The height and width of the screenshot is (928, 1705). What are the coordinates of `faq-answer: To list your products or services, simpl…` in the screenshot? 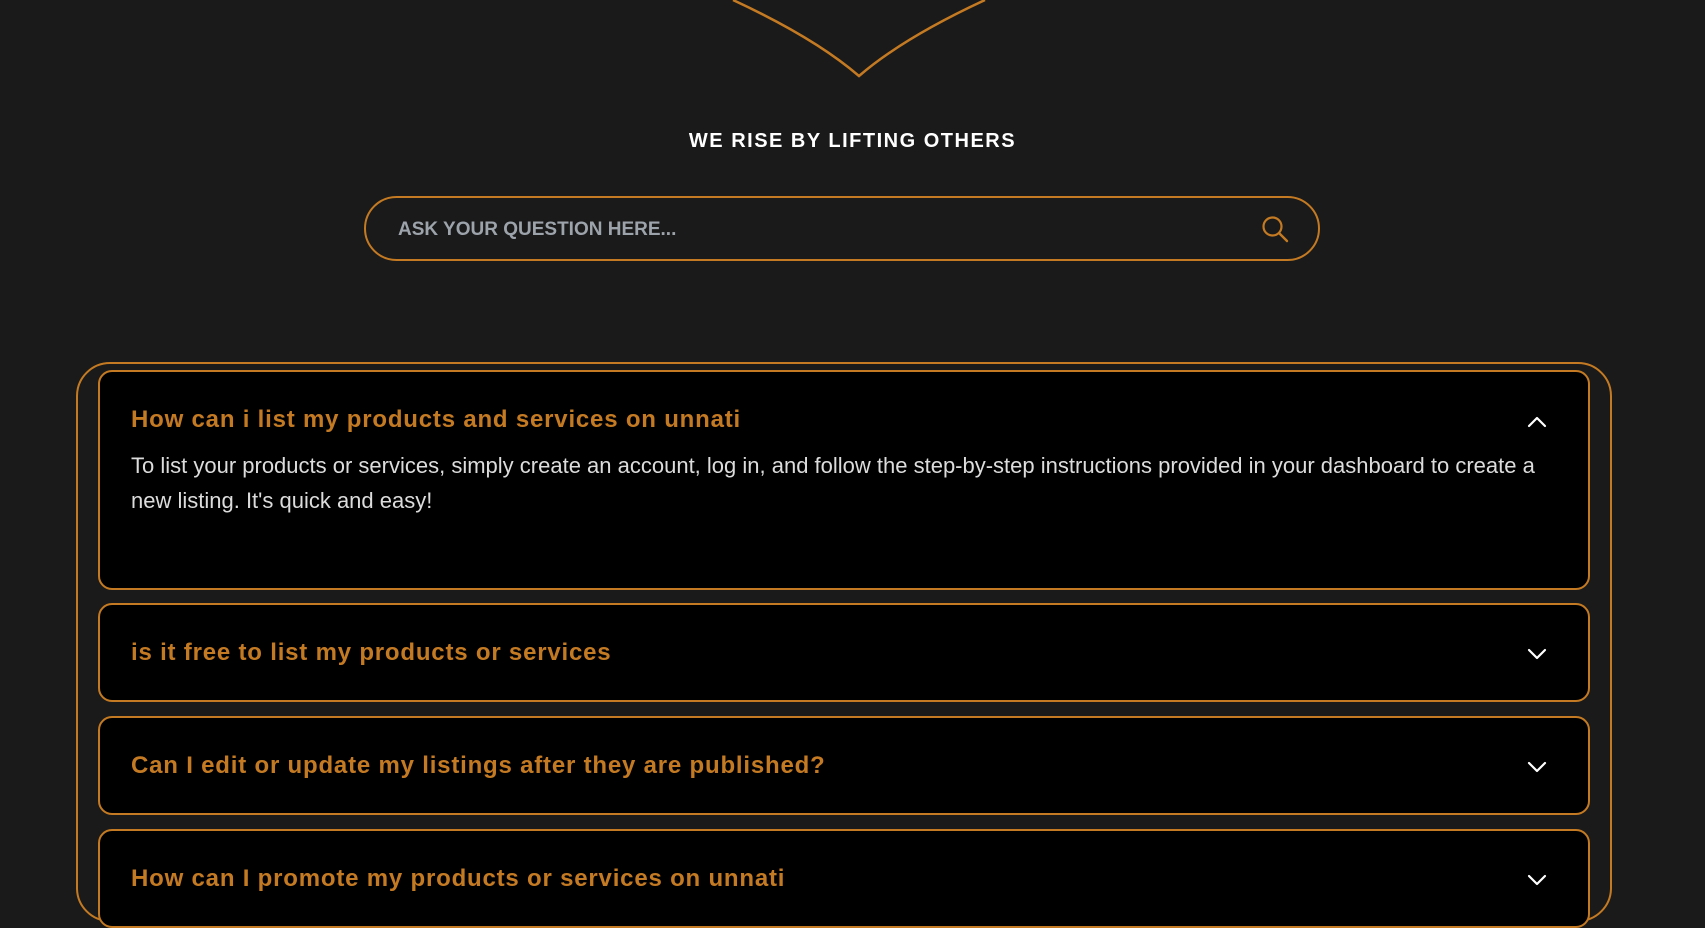 It's located at (833, 483).